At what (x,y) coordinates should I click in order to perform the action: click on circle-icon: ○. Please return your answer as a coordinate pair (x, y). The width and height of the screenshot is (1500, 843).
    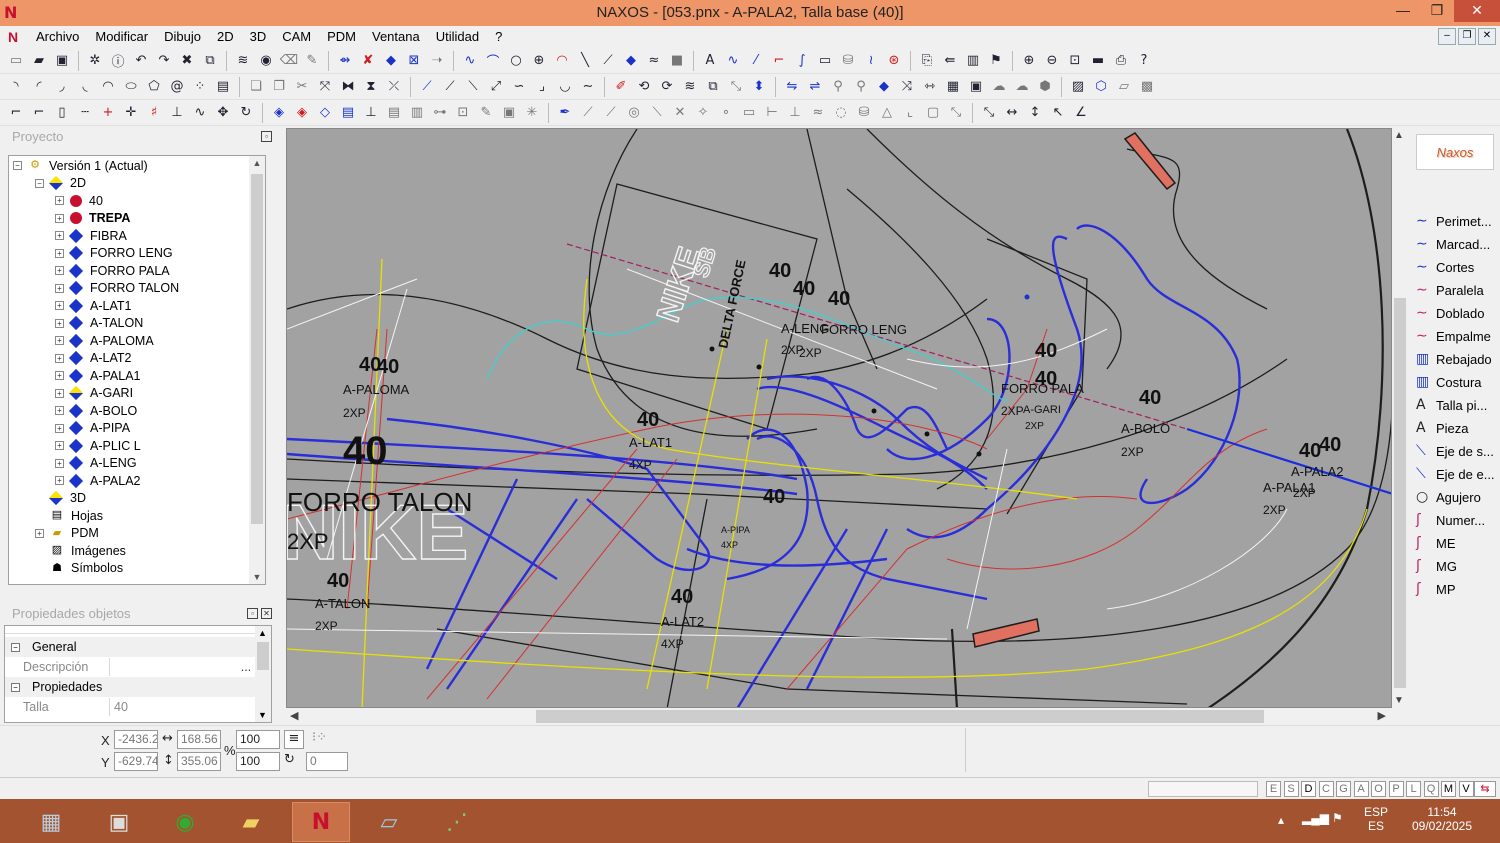
    Looking at the image, I should click on (516, 61).